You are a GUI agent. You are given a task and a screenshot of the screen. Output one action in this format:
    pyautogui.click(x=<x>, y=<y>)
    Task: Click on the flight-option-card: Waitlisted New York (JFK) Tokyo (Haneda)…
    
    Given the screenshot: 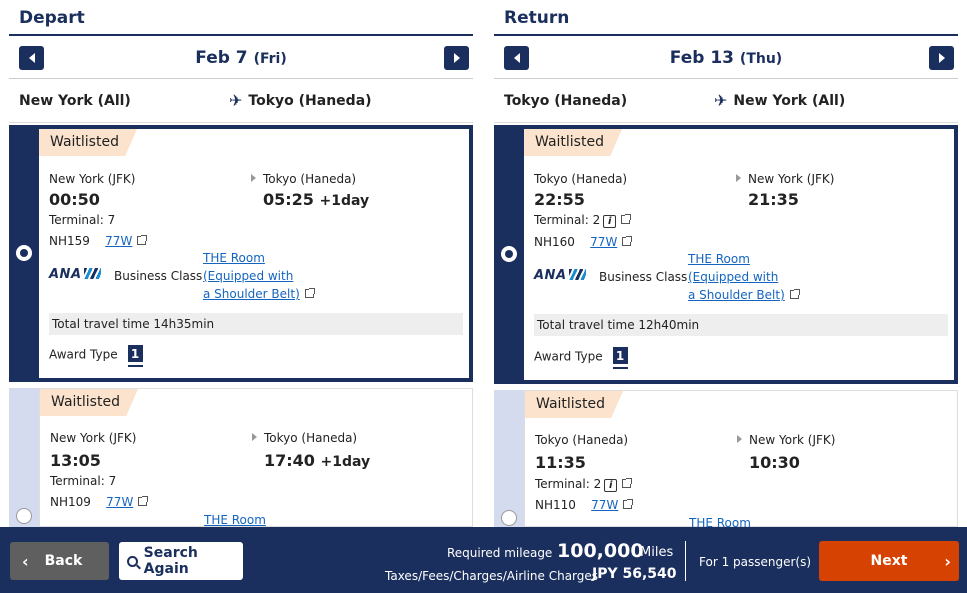 What is the action you would take?
    pyautogui.click(x=241, y=457)
    